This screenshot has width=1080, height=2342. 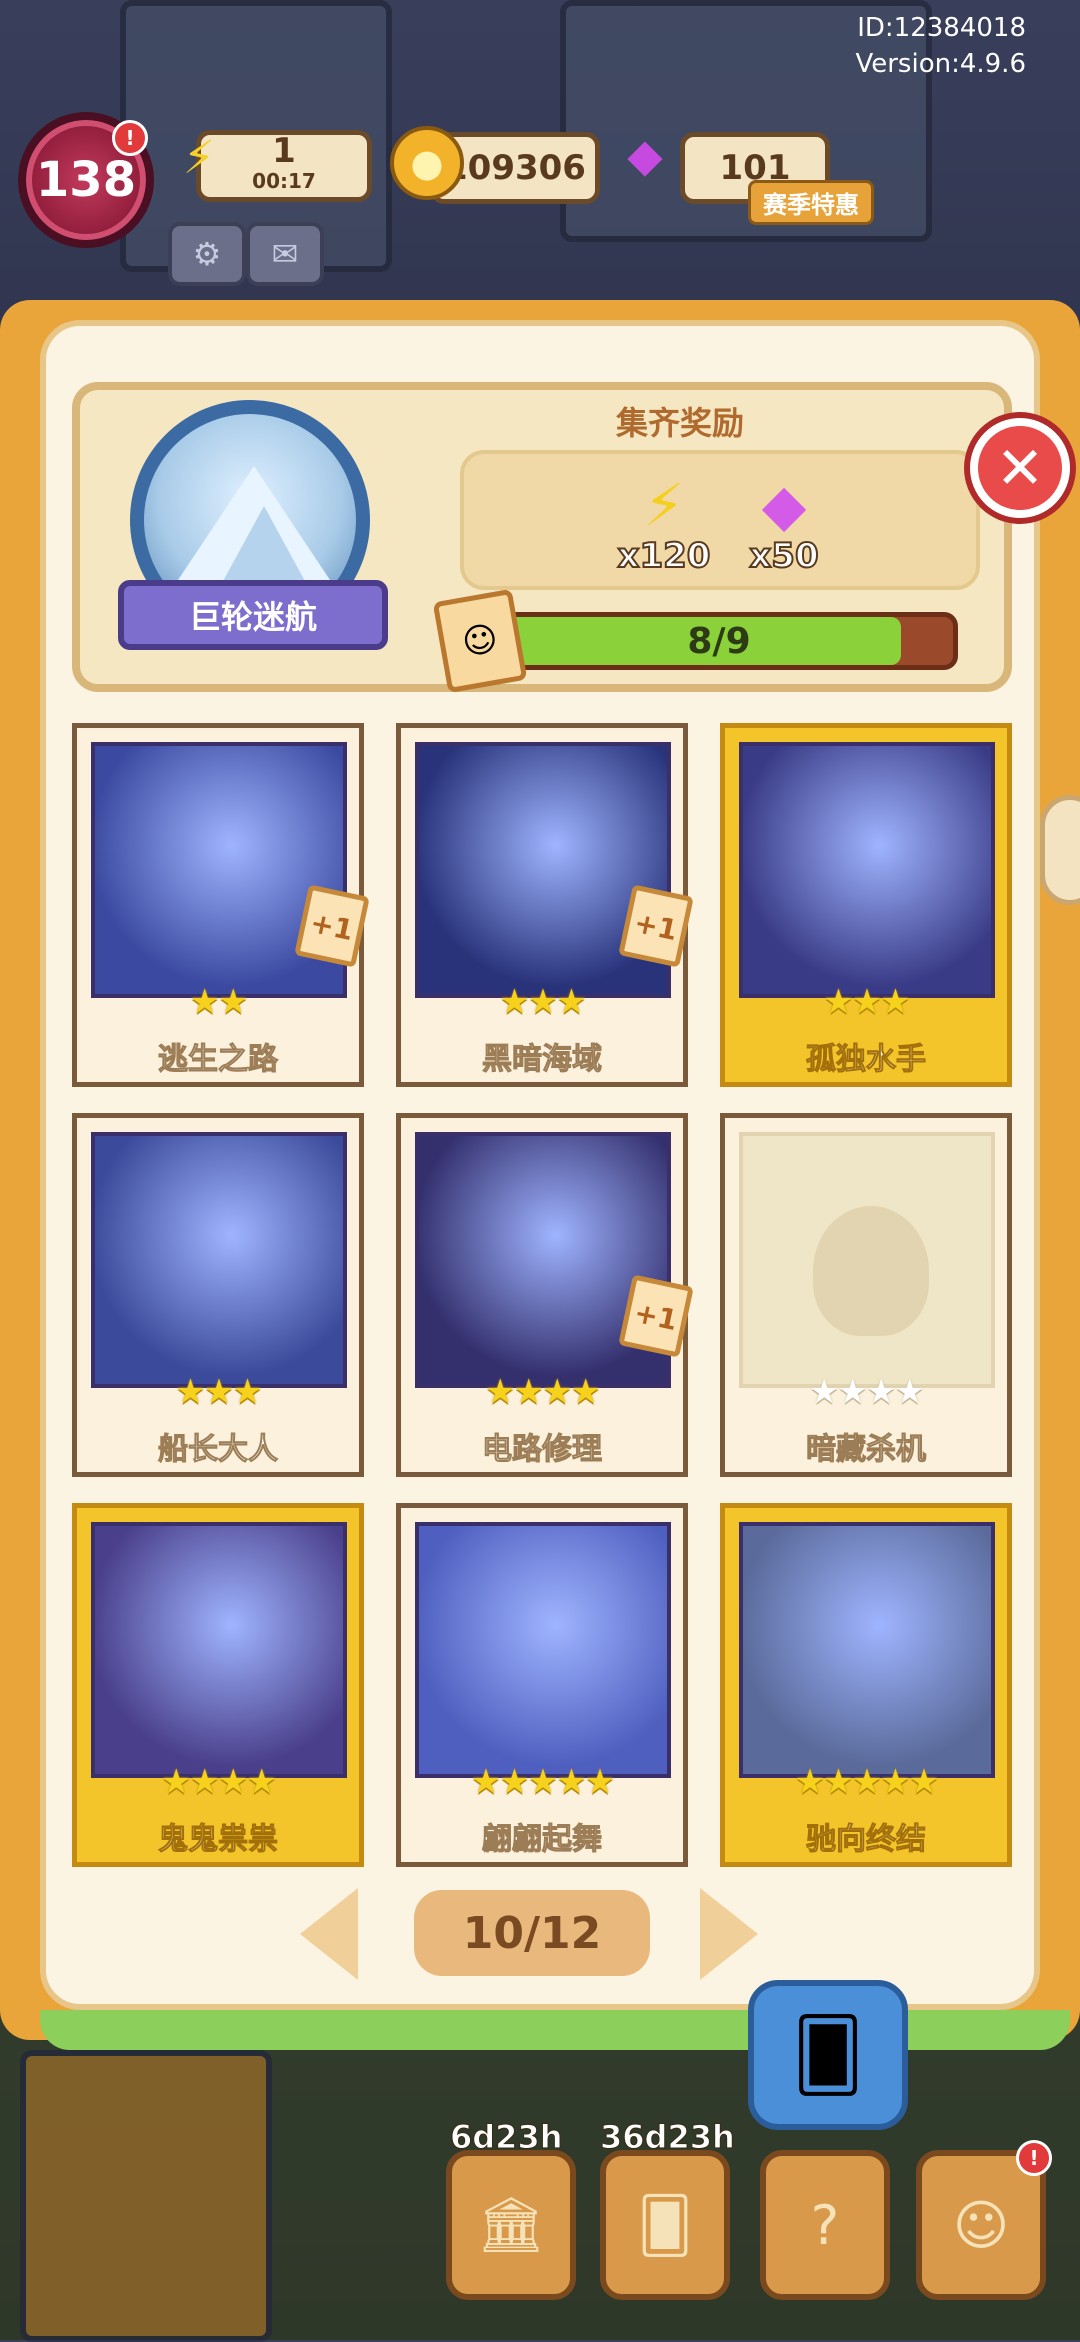 What do you see at coordinates (866, 1450) in the screenshot?
I see `card-name: 暗藏杀机` at bounding box center [866, 1450].